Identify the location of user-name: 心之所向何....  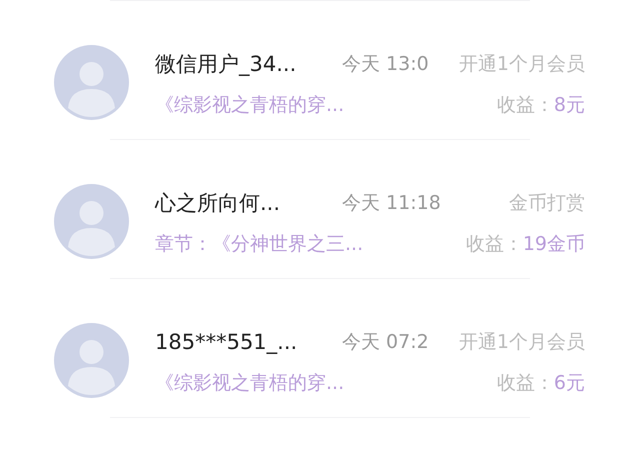
(218, 203).